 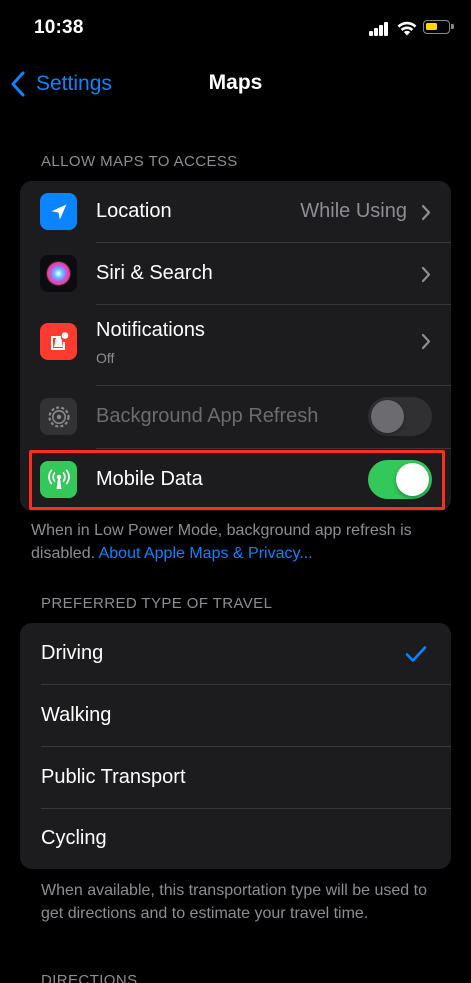 What do you see at coordinates (235, 778) in the screenshot?
I see `travel-option-public-transport: Public Transport` at bounding box center [235, 778].